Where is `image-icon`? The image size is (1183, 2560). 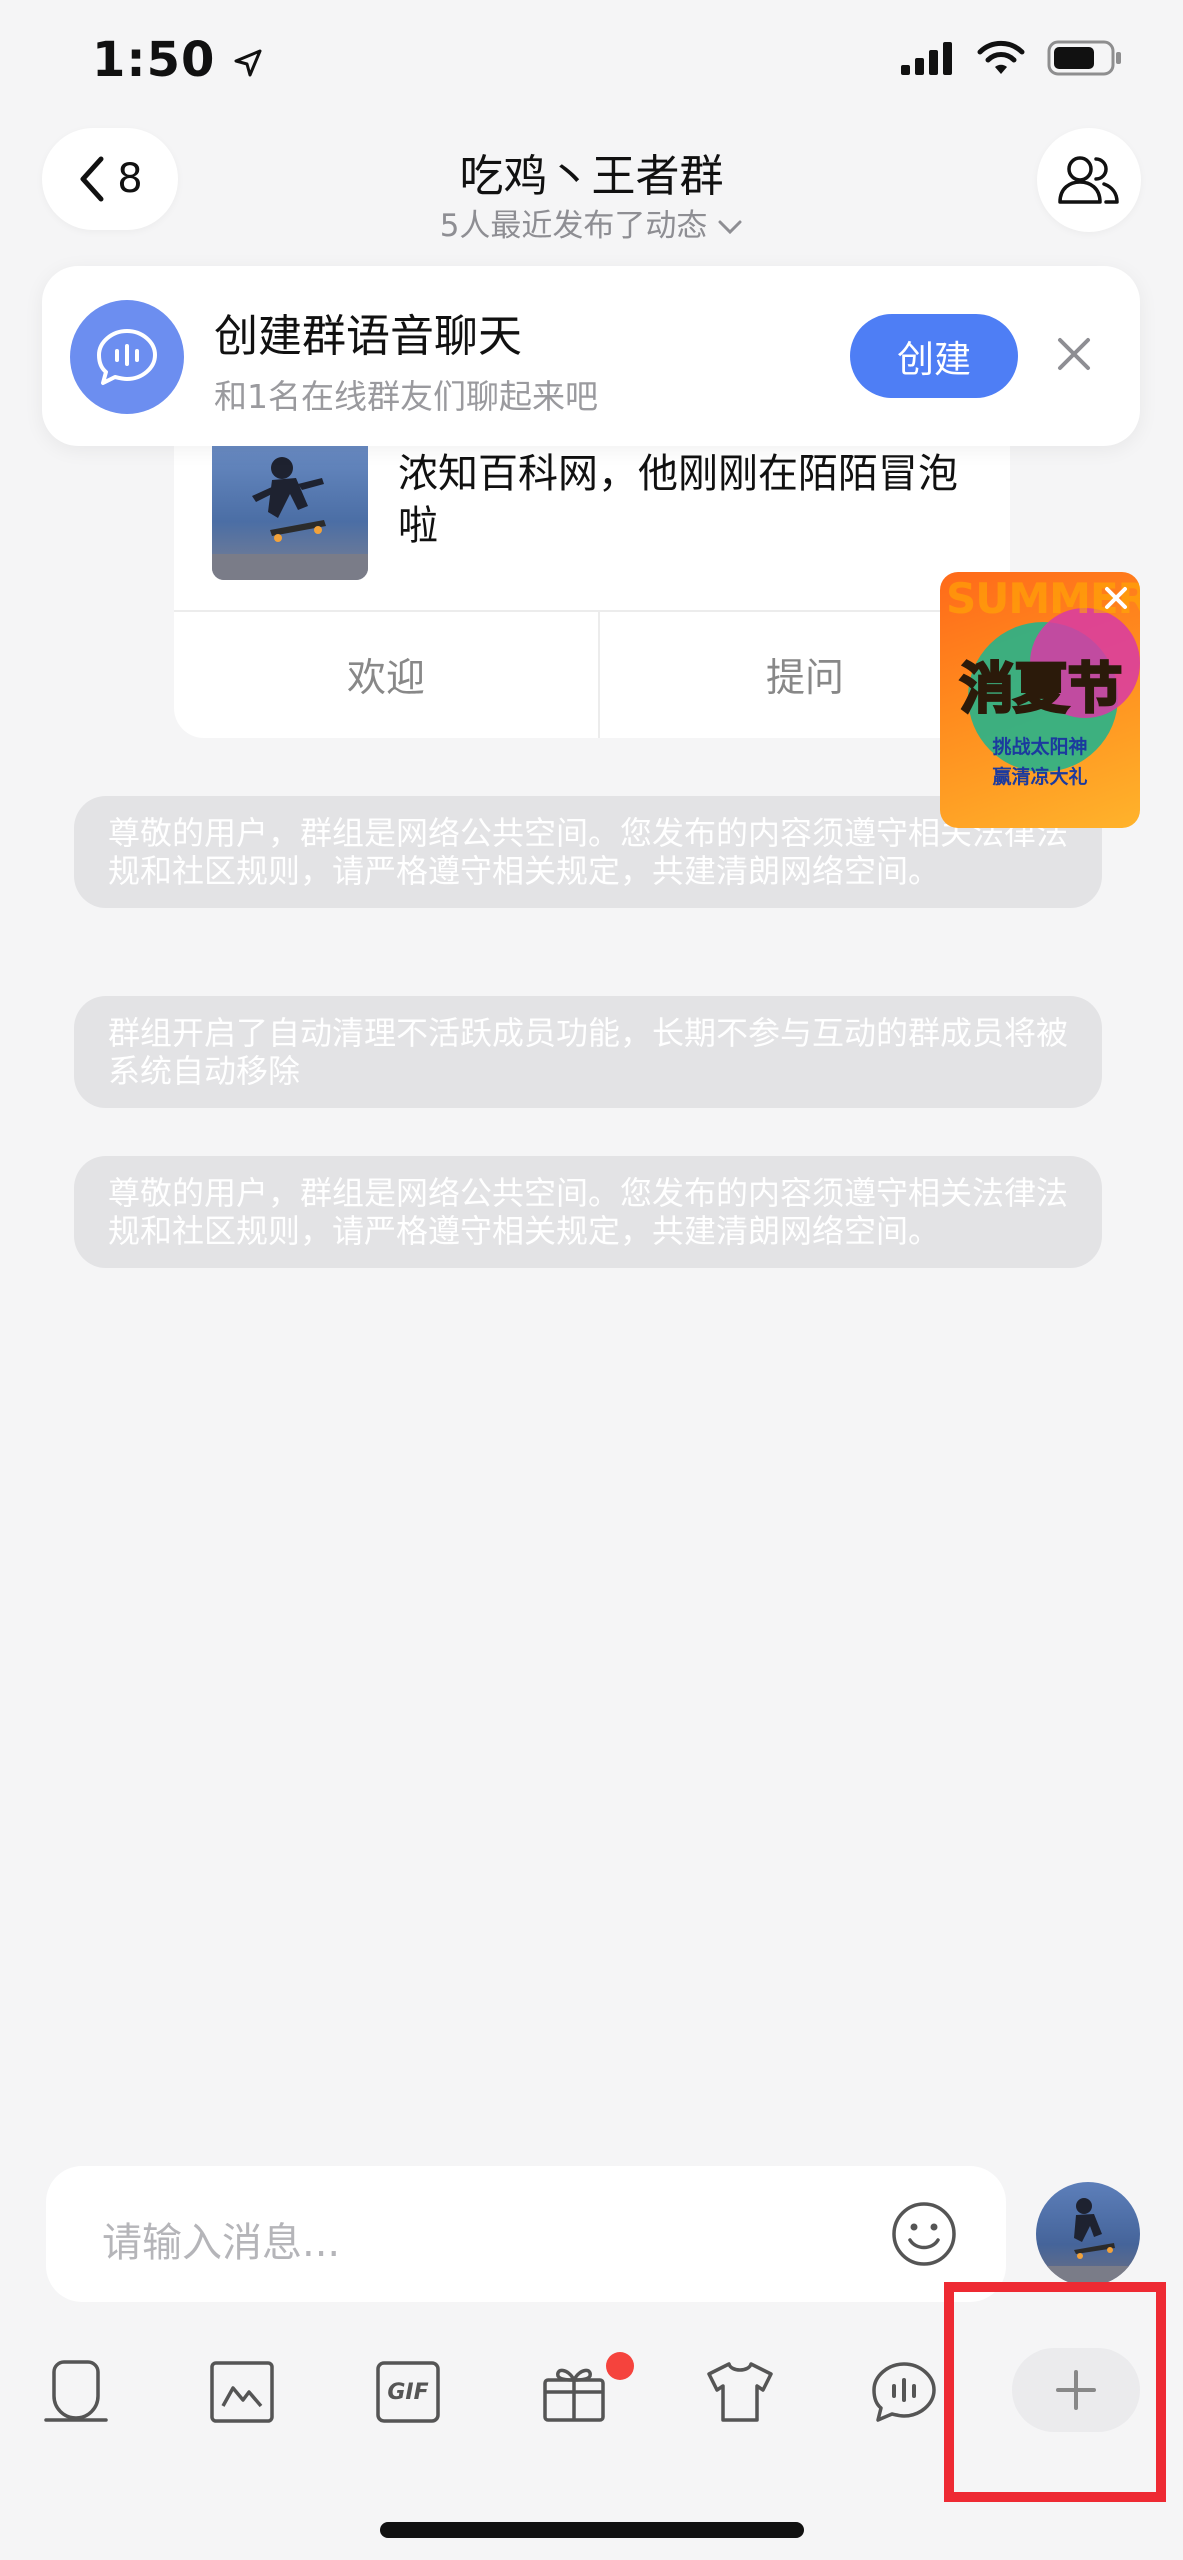
image-icon is located at coordinates (242, 2392).